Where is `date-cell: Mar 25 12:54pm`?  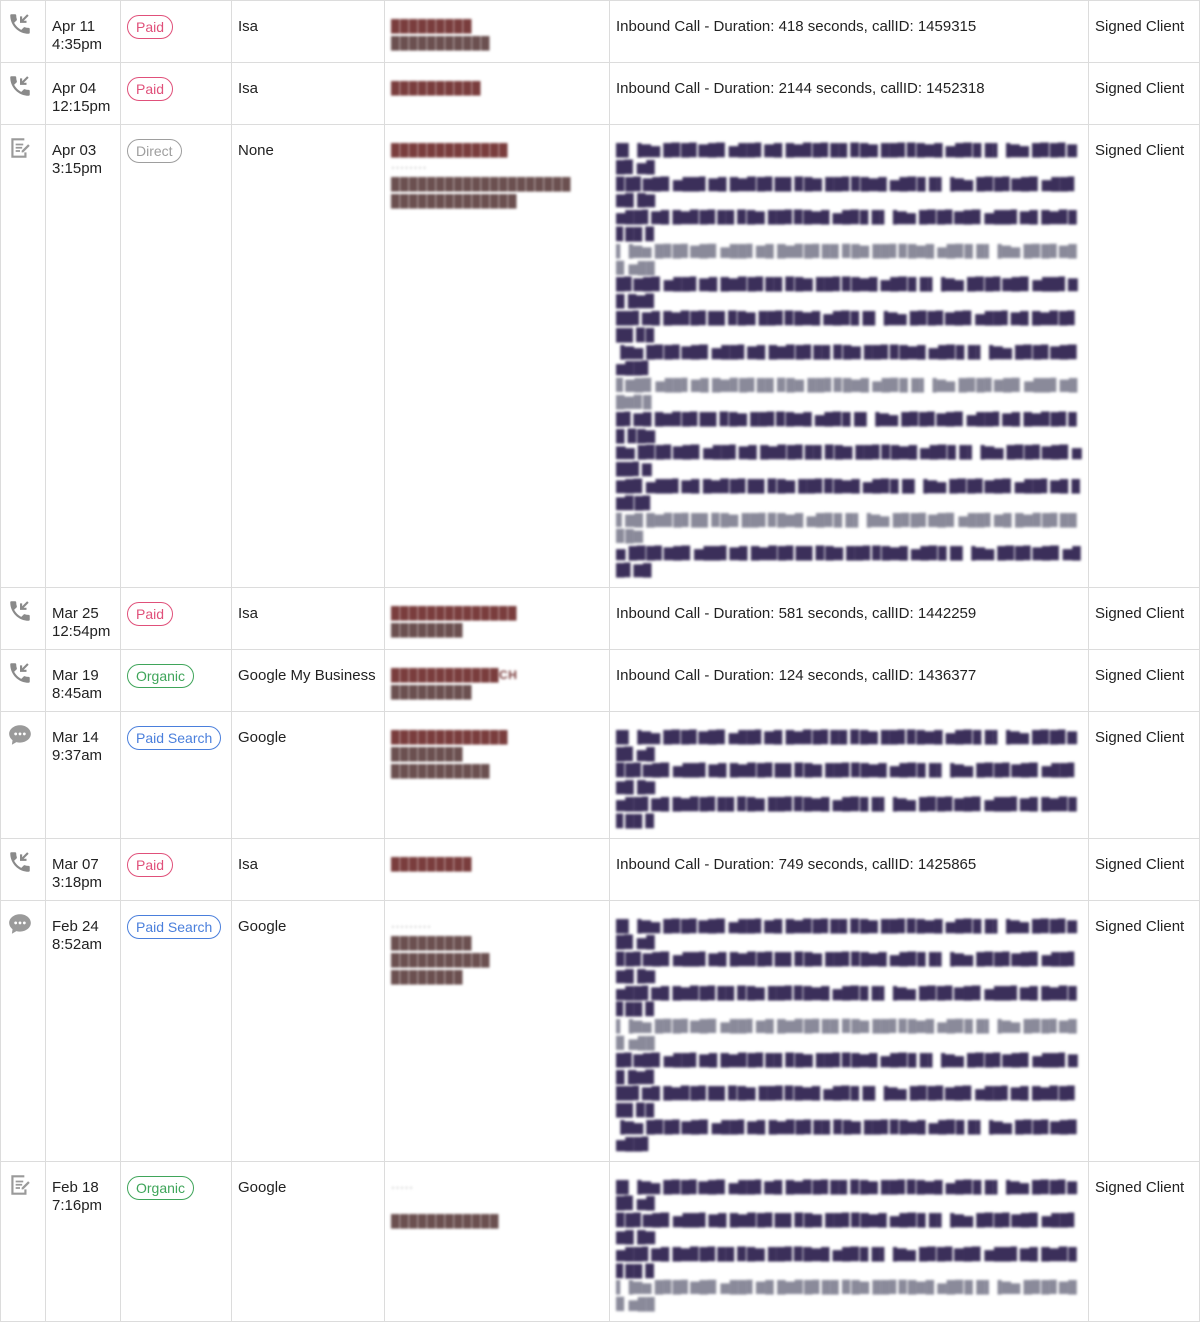
date-cell: Mar 25 12:54pm is located at coordinates (83, 618).